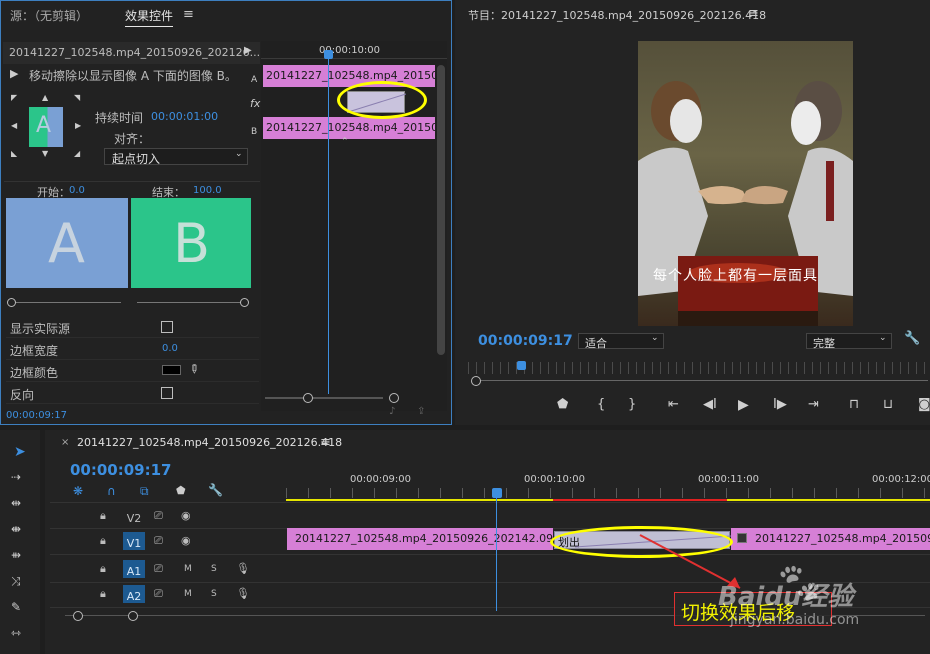 This screenshot has height=654, width=930. Describe the element at coordinates (134, 516) in the screenshot. I see `track-label-v2: V2` at that location.